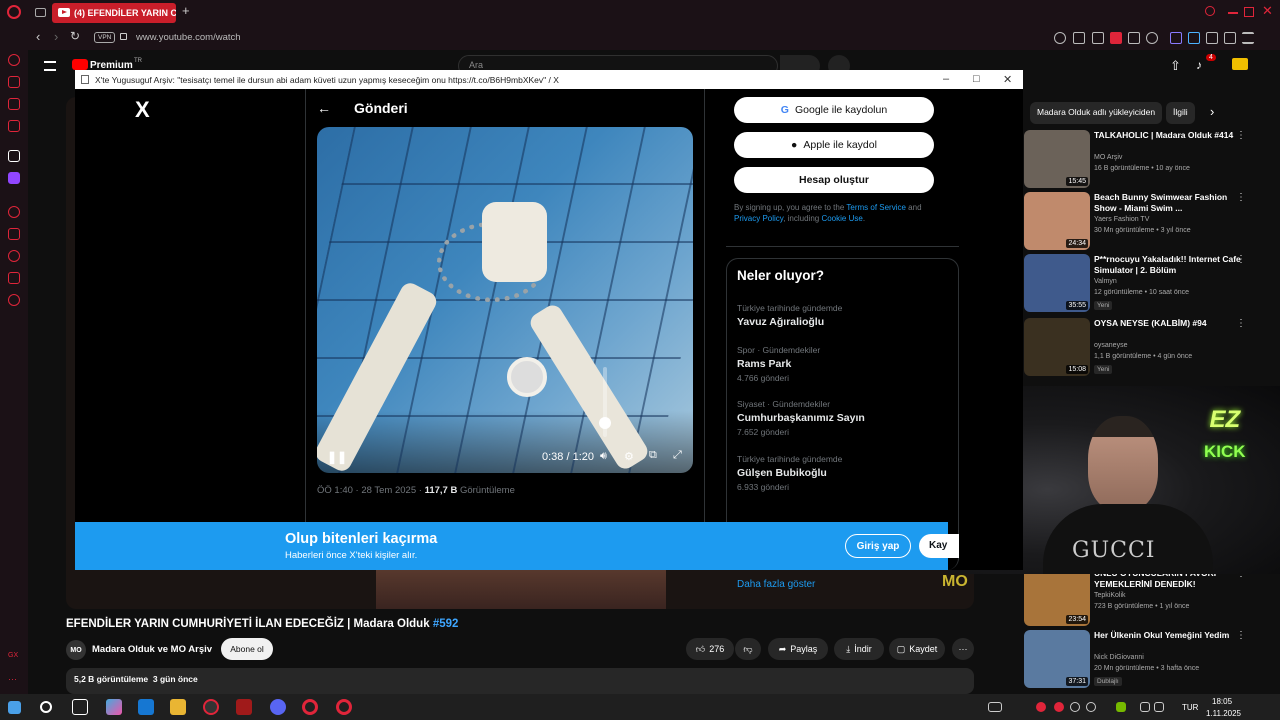 The width and height of the screenshot is (1280, 720). What do you see at coordinates (764, 364) in the screenshot?
I see `trend-name: Rams Park` at bounding box center [764, 364].